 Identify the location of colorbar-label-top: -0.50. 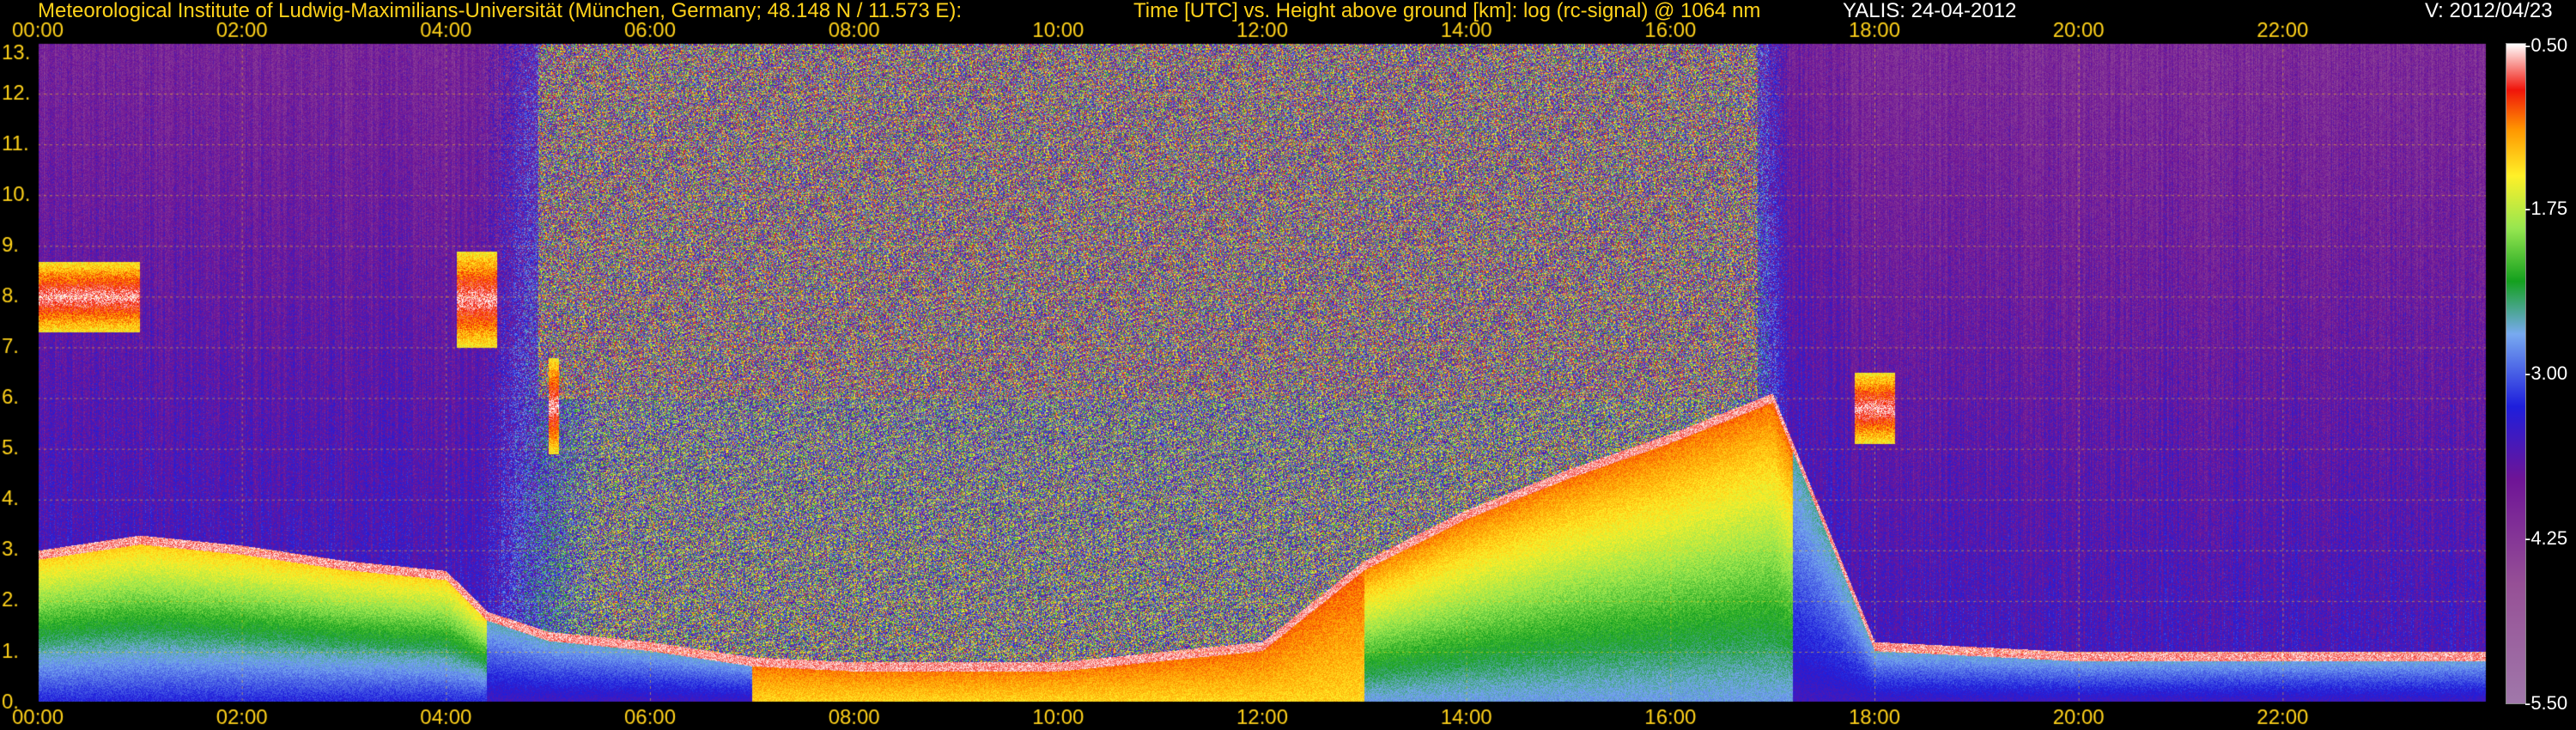
(2546, 45).